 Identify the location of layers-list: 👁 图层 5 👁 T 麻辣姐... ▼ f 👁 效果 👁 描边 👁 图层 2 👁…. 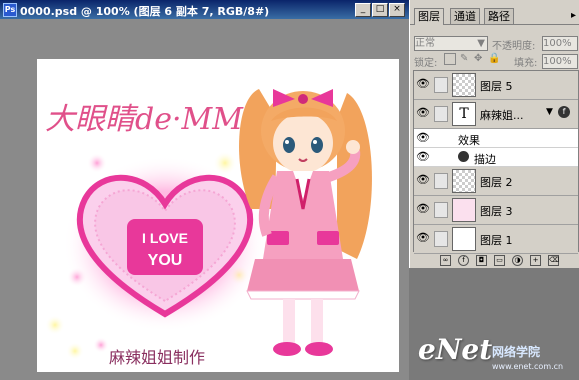
(496, 162).